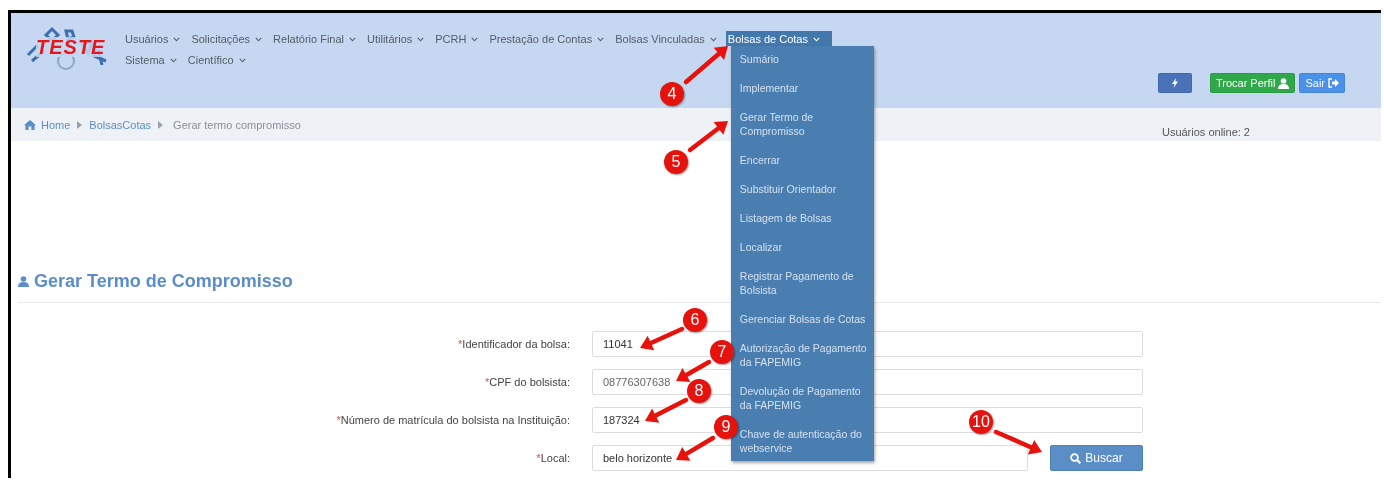 This screenshot has height=481, width=1384. Describe the element at coordinates (120, 124) in the screenshot. I see `breadcrumb-link: BolsasCotas` at that location.